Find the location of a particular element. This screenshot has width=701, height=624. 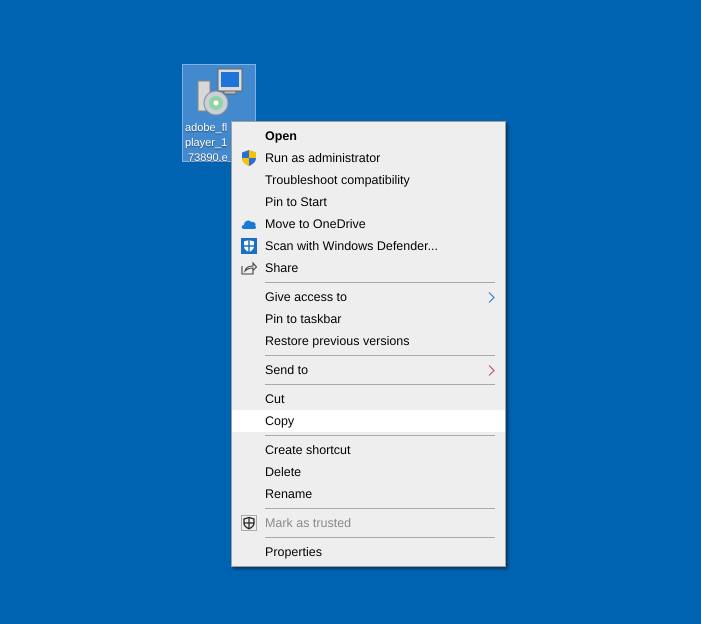

menu-item: Give access to is located at coordinates (368, 297).